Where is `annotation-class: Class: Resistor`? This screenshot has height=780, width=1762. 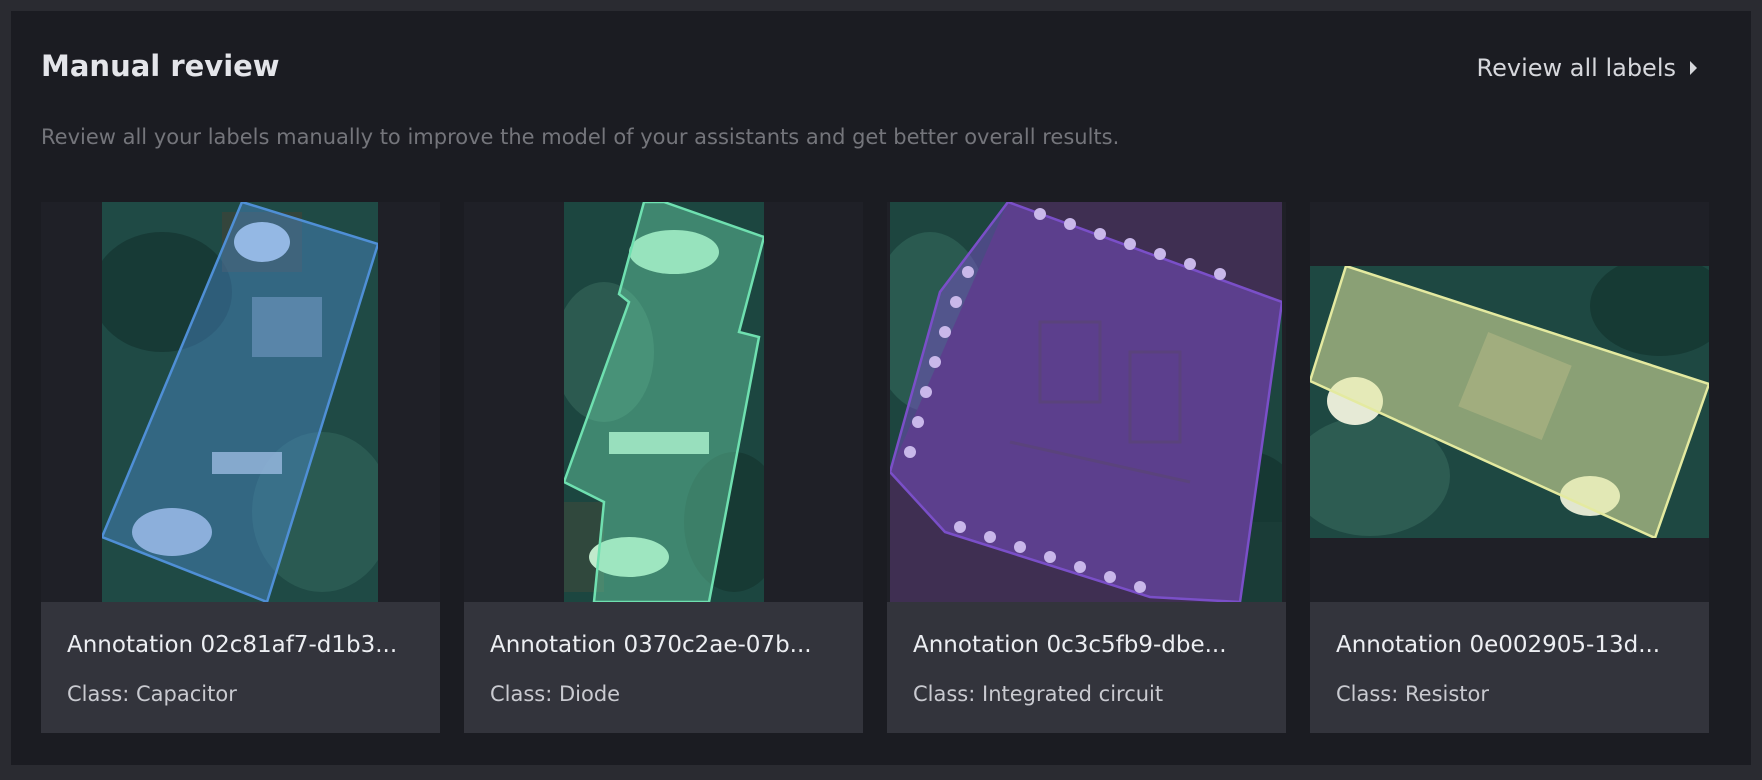 annotation-class: Class: Resistor is located at coordinates (1412, 693).